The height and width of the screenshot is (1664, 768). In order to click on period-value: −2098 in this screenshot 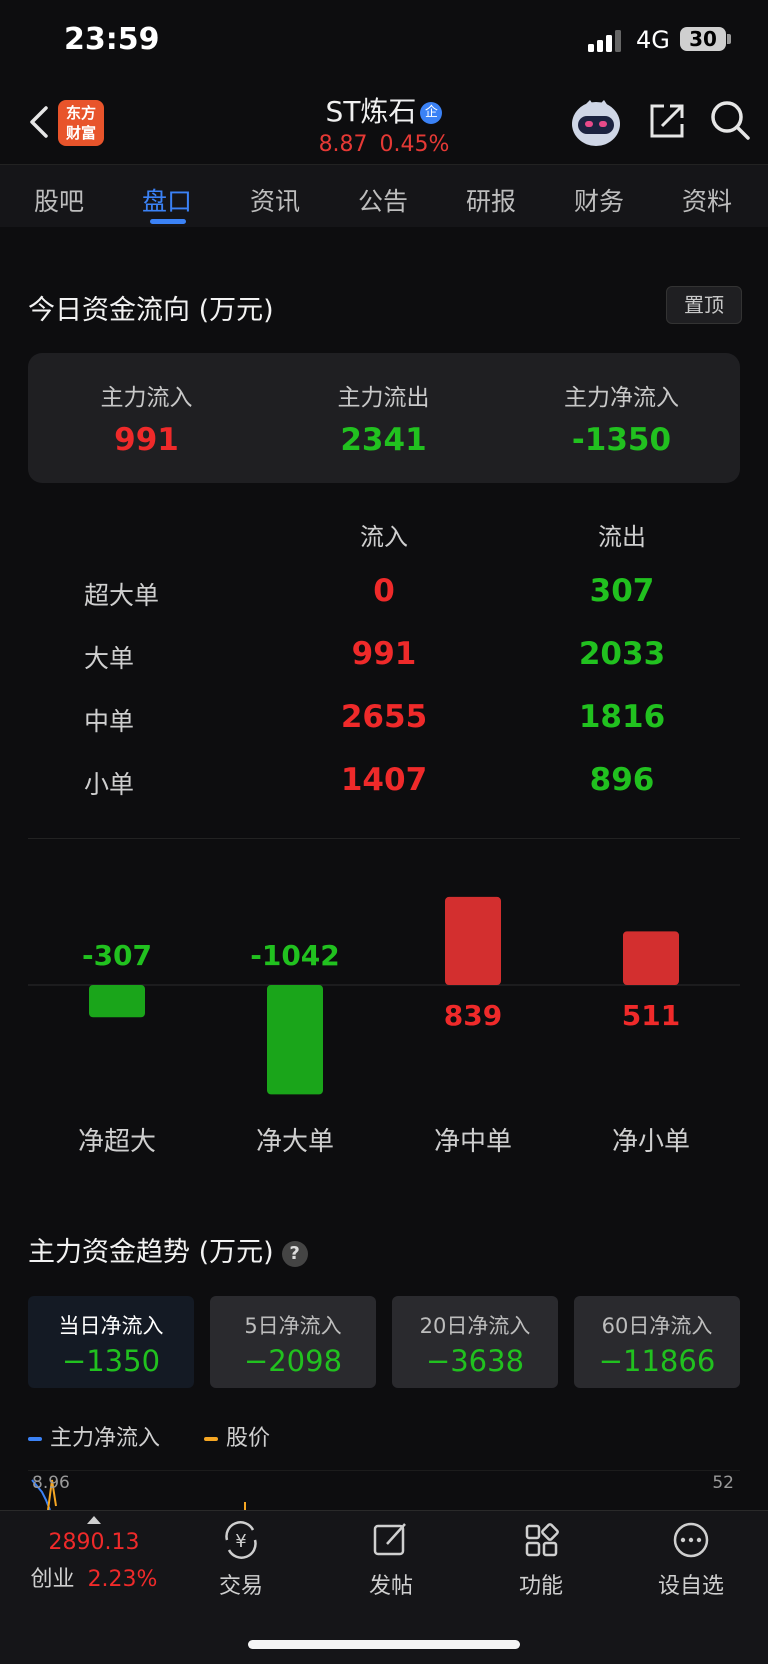, I will do `click(293, 1361)`.